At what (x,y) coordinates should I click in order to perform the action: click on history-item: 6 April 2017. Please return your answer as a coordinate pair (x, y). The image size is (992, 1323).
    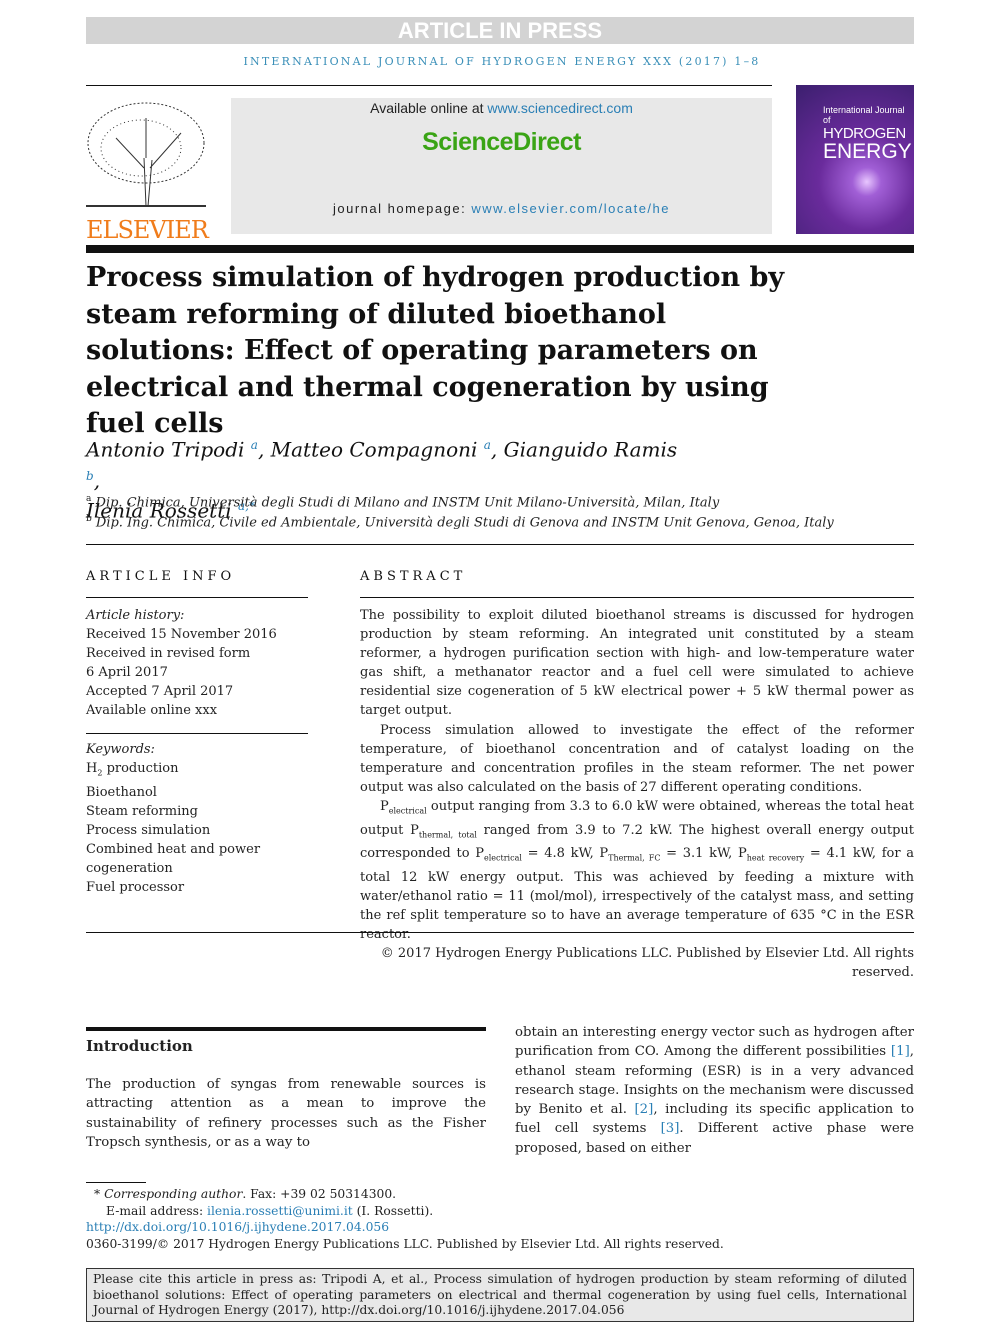
    Looking at the image, I should click on (127, 672).